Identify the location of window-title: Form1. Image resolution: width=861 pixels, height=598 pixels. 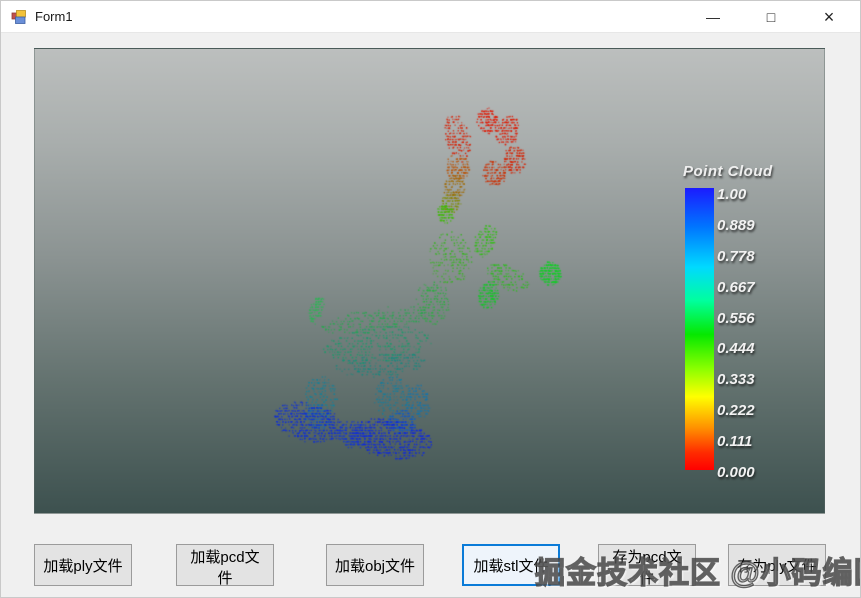
(54, 16).